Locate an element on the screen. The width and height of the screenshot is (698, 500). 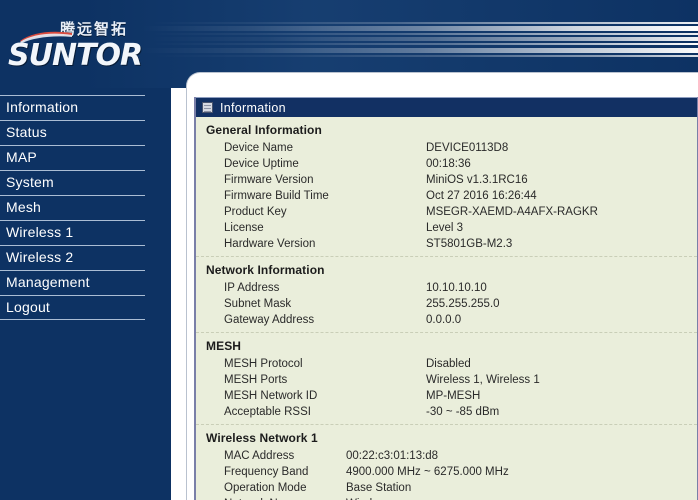
info-row-label: Operation Mode is located at coordinates (265, 488).